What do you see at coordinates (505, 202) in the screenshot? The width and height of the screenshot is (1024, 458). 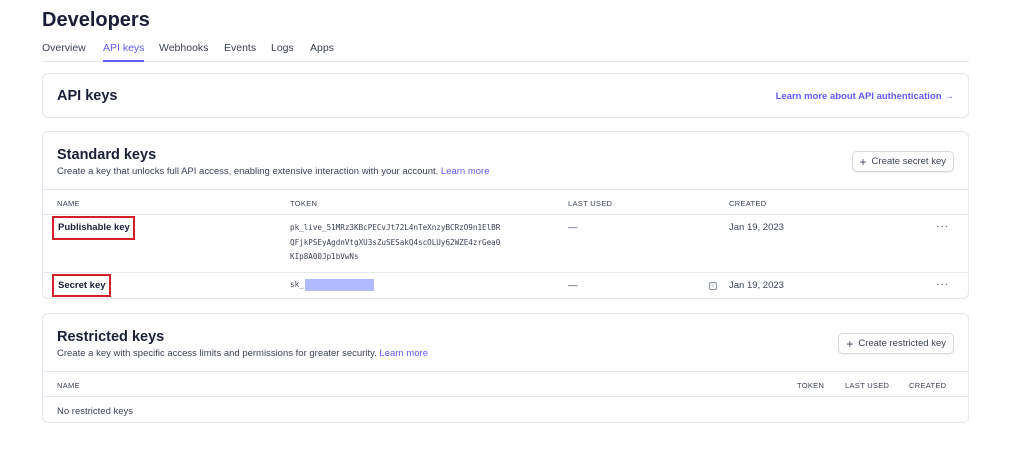 I see `standard-table-header: NAME TOKEN LAST USED CREATED` at bounding box center [505, 202].